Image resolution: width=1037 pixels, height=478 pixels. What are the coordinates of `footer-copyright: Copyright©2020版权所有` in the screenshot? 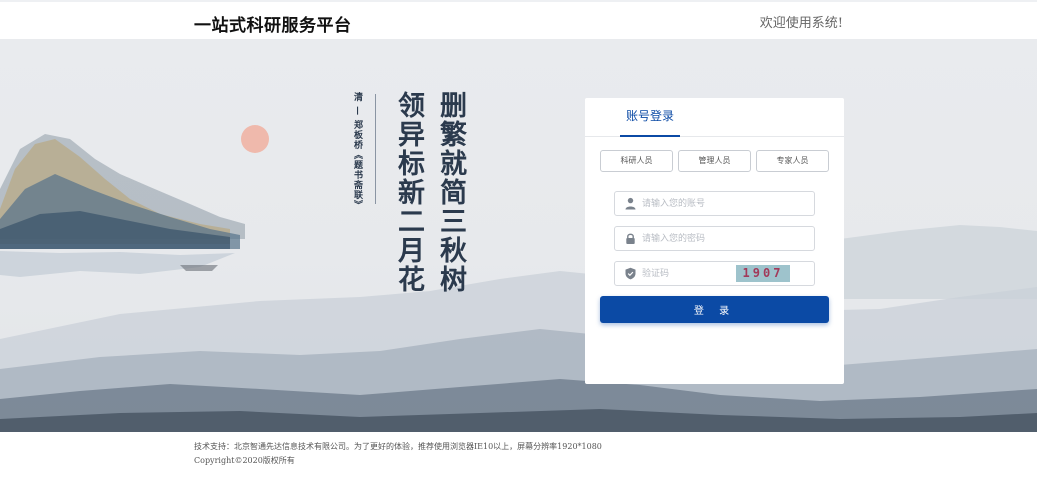 It's located at (244, 460).